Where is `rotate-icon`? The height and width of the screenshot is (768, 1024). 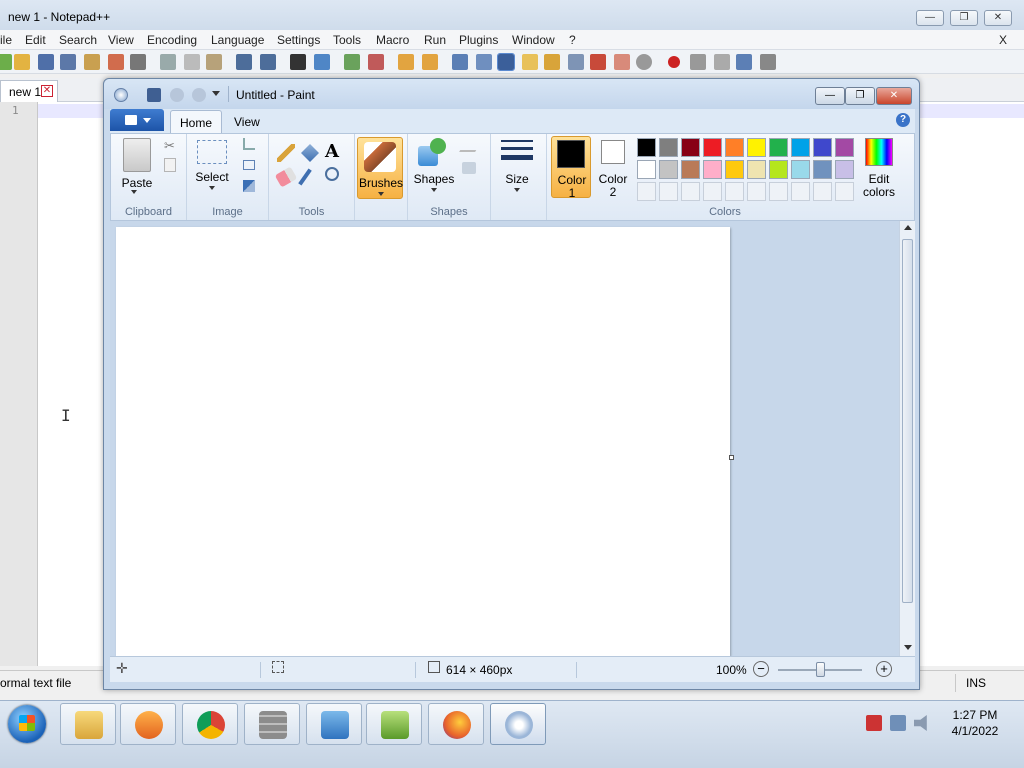 rotate-icon is located at coordinates (249, 186).